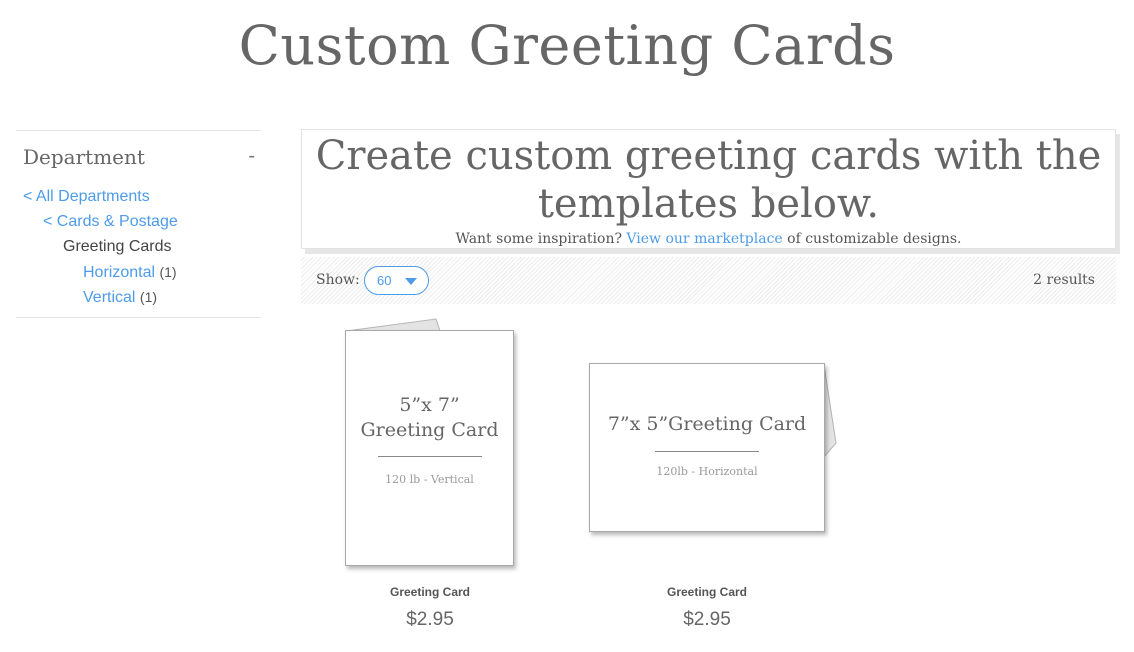 The image size is (1134, 652). Describe the element at coordinates (704, 239) in the screenshot. I see `marketplace-link: View our marketplace` at that location.